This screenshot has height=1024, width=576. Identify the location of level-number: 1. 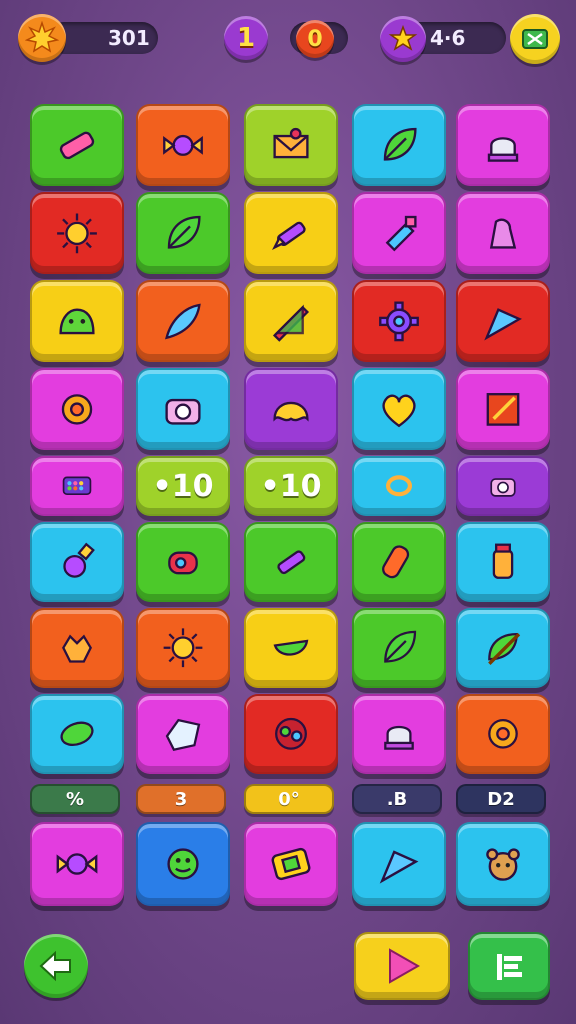
(246, 38).